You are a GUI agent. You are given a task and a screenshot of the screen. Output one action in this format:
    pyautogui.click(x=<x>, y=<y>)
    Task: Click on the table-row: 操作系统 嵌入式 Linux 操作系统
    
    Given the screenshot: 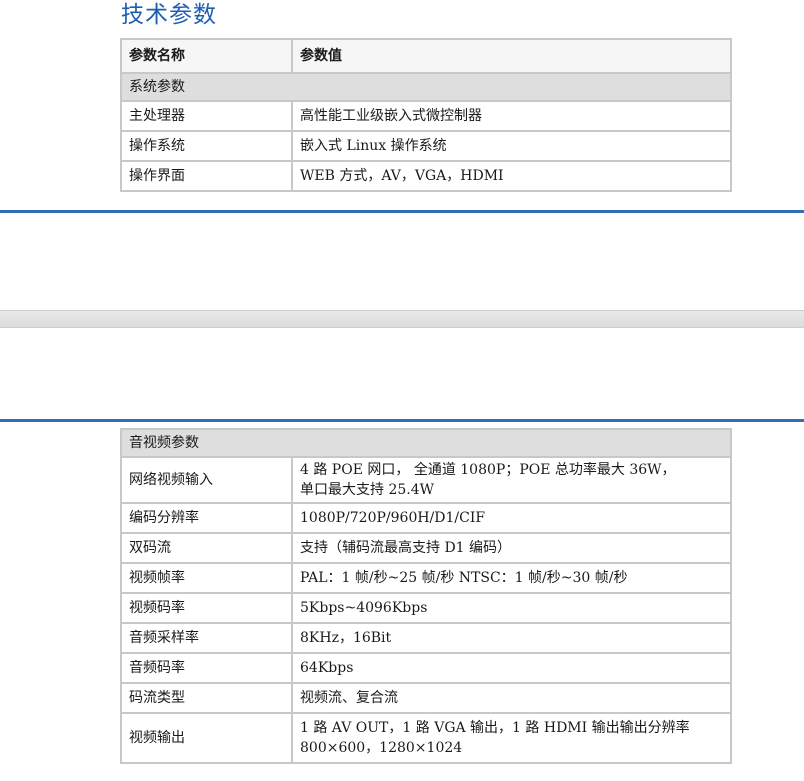 What is the action you would take?
    pyautogui.click(x=426, y=146)
    